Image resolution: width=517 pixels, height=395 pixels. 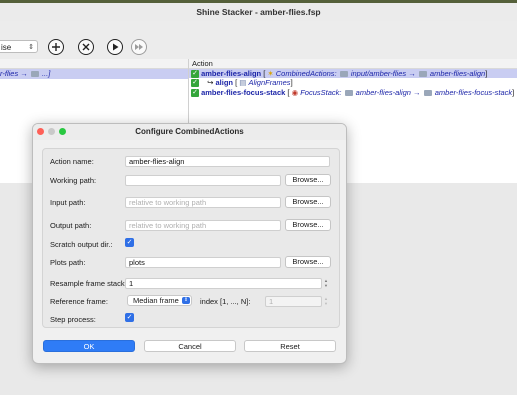 I want to click on x-circle-icon, so click(x=86, y=47).